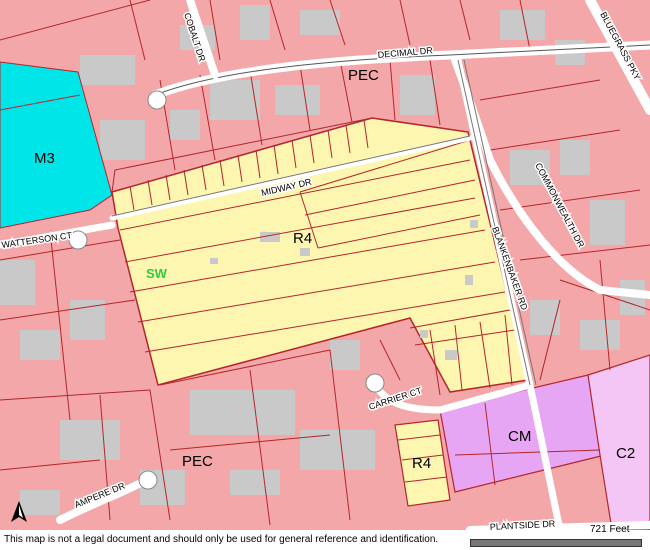  I want to click on zone-label-sw: SW, so click(157, 273).